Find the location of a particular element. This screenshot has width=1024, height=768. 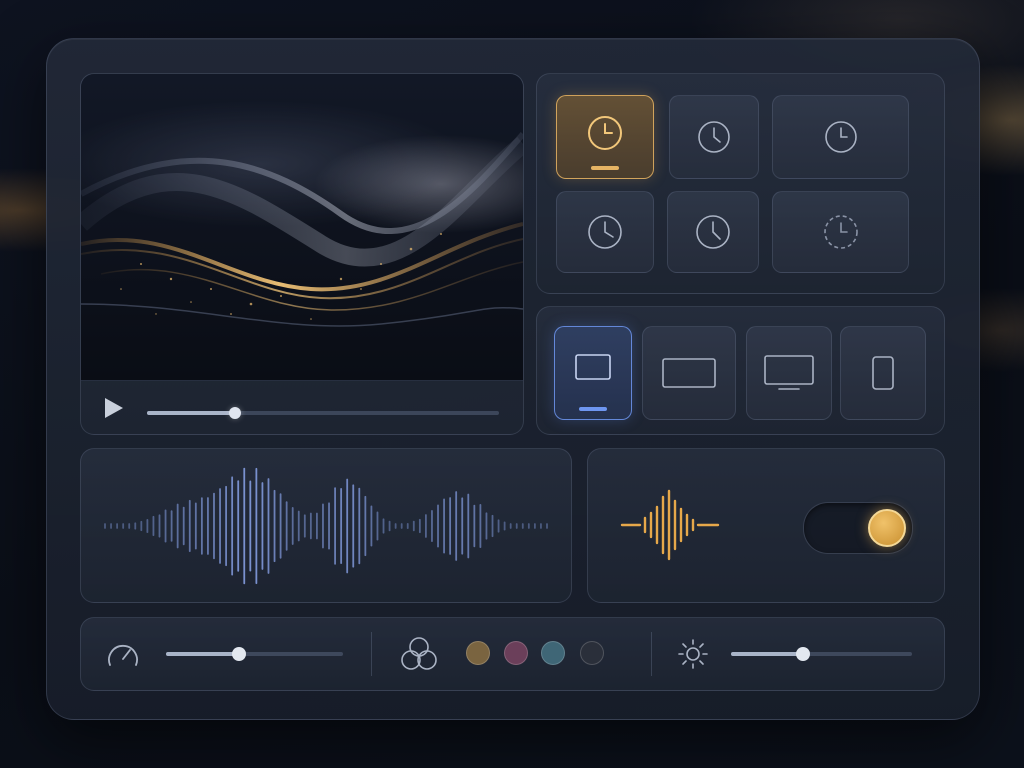

audio-output is located at coordinates (766, 525).